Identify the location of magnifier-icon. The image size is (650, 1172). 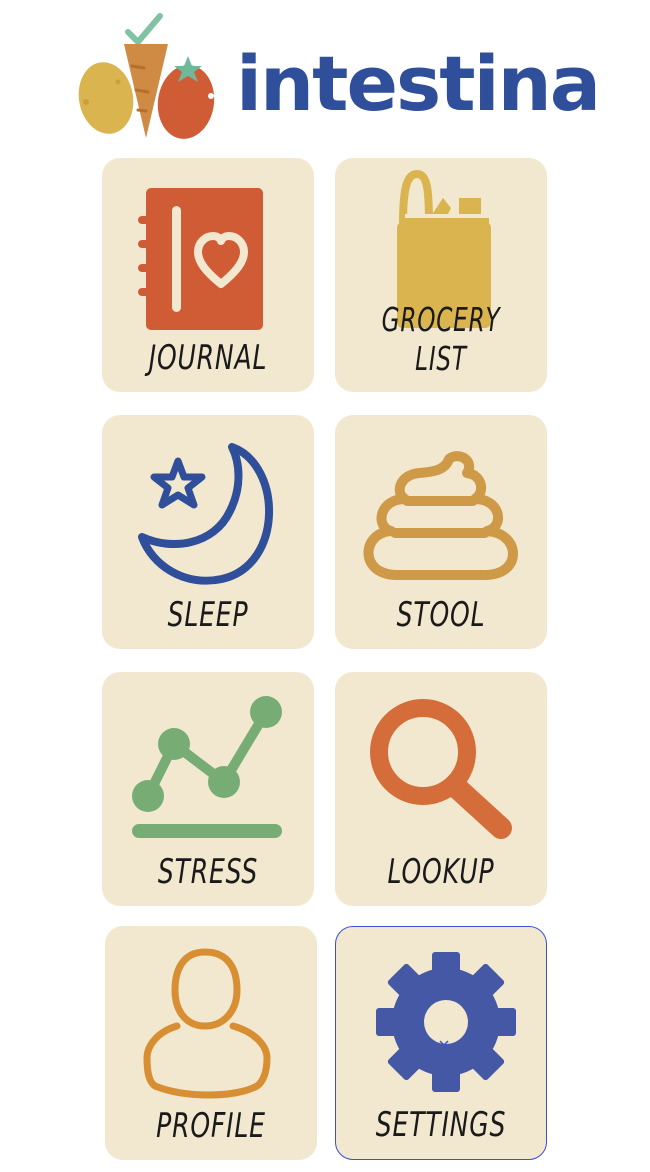
(441, 769).